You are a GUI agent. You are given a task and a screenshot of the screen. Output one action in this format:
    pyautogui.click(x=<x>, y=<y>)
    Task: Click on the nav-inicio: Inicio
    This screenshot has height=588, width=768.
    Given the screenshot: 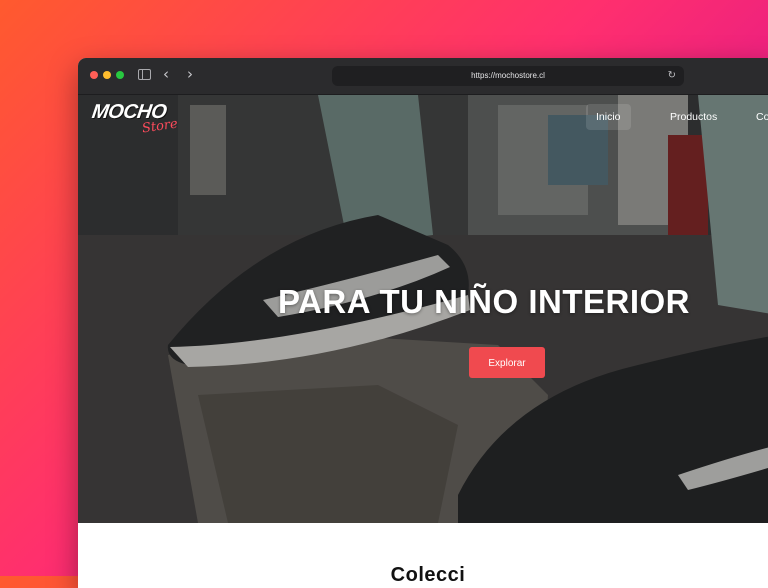 What is the action you would take?
    pyautogui.click(x=608, y=117)
    